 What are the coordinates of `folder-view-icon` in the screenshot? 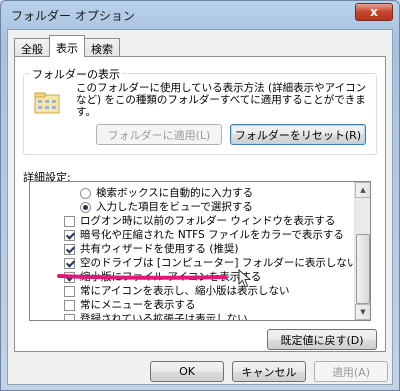 It's located at (47, 103).